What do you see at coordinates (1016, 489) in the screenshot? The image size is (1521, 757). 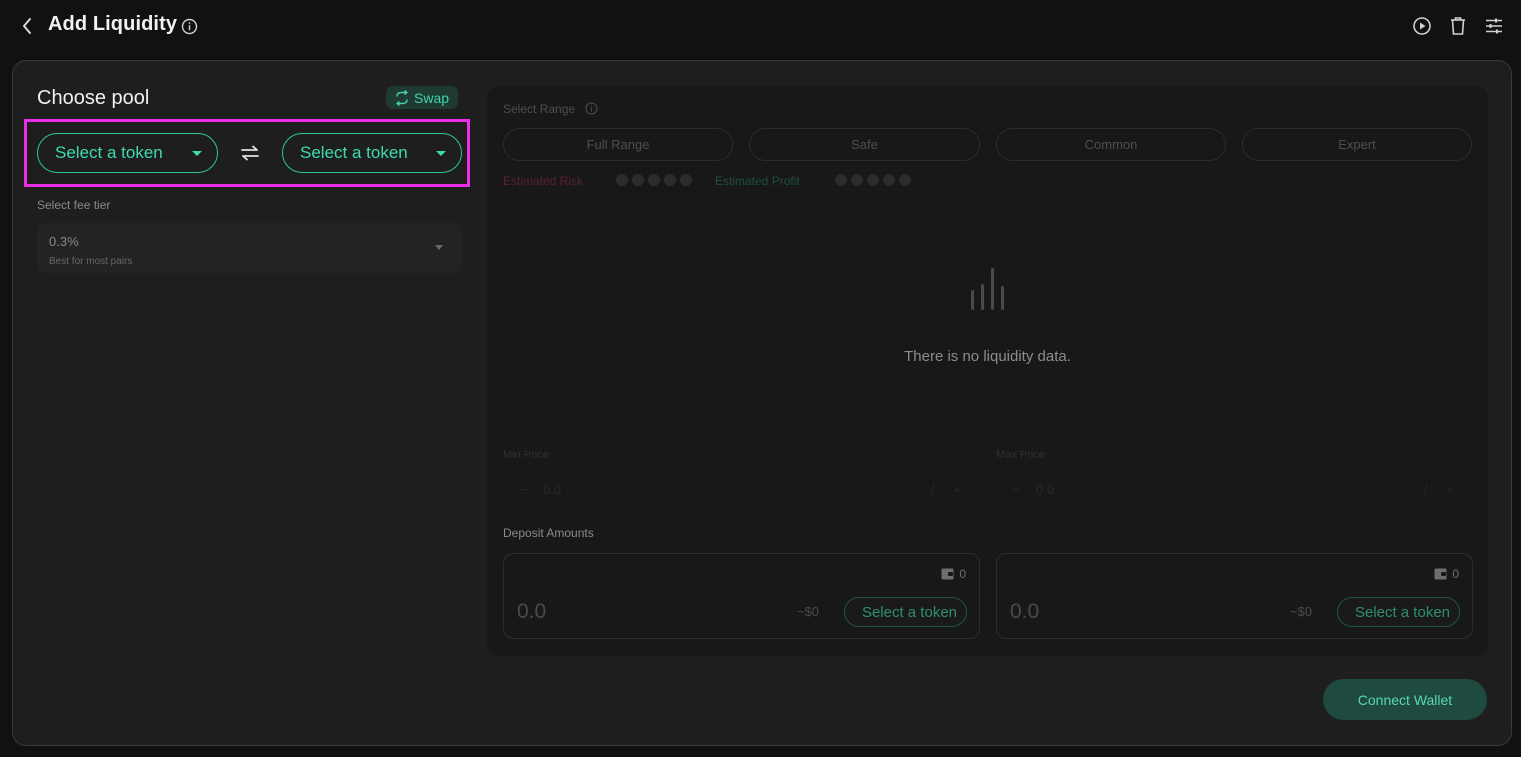 I see `decrement-max-price-button: −` at bounding box center [1016, 489].